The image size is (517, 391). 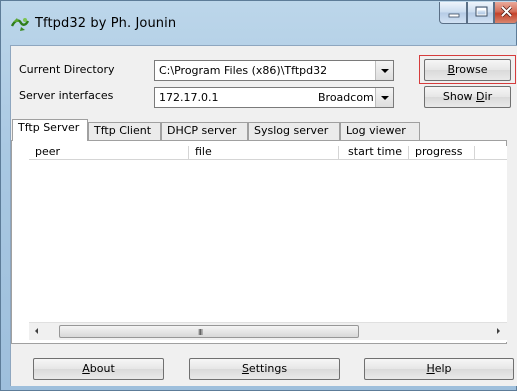 I want to click on column-header-start-time: start time, so click(x=374, y=153).